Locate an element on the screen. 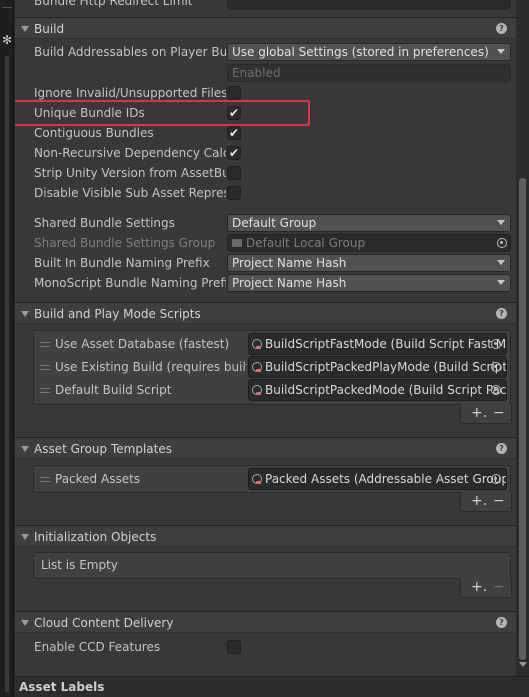 Image resolution: width=529 pixels, height=697 pixels. list-item-label: Default Build Script is located at coordinates (113, 390).